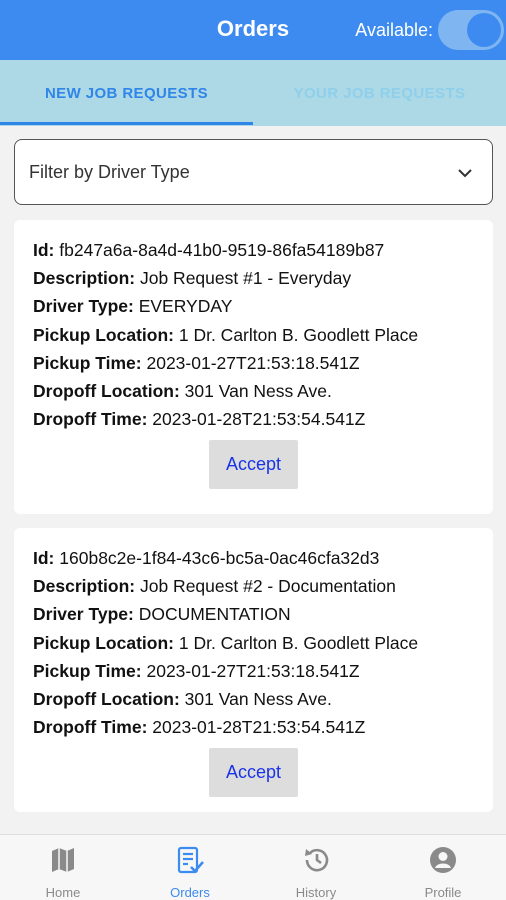  I want to click on nav-profile: Profile, so click(443, 867).